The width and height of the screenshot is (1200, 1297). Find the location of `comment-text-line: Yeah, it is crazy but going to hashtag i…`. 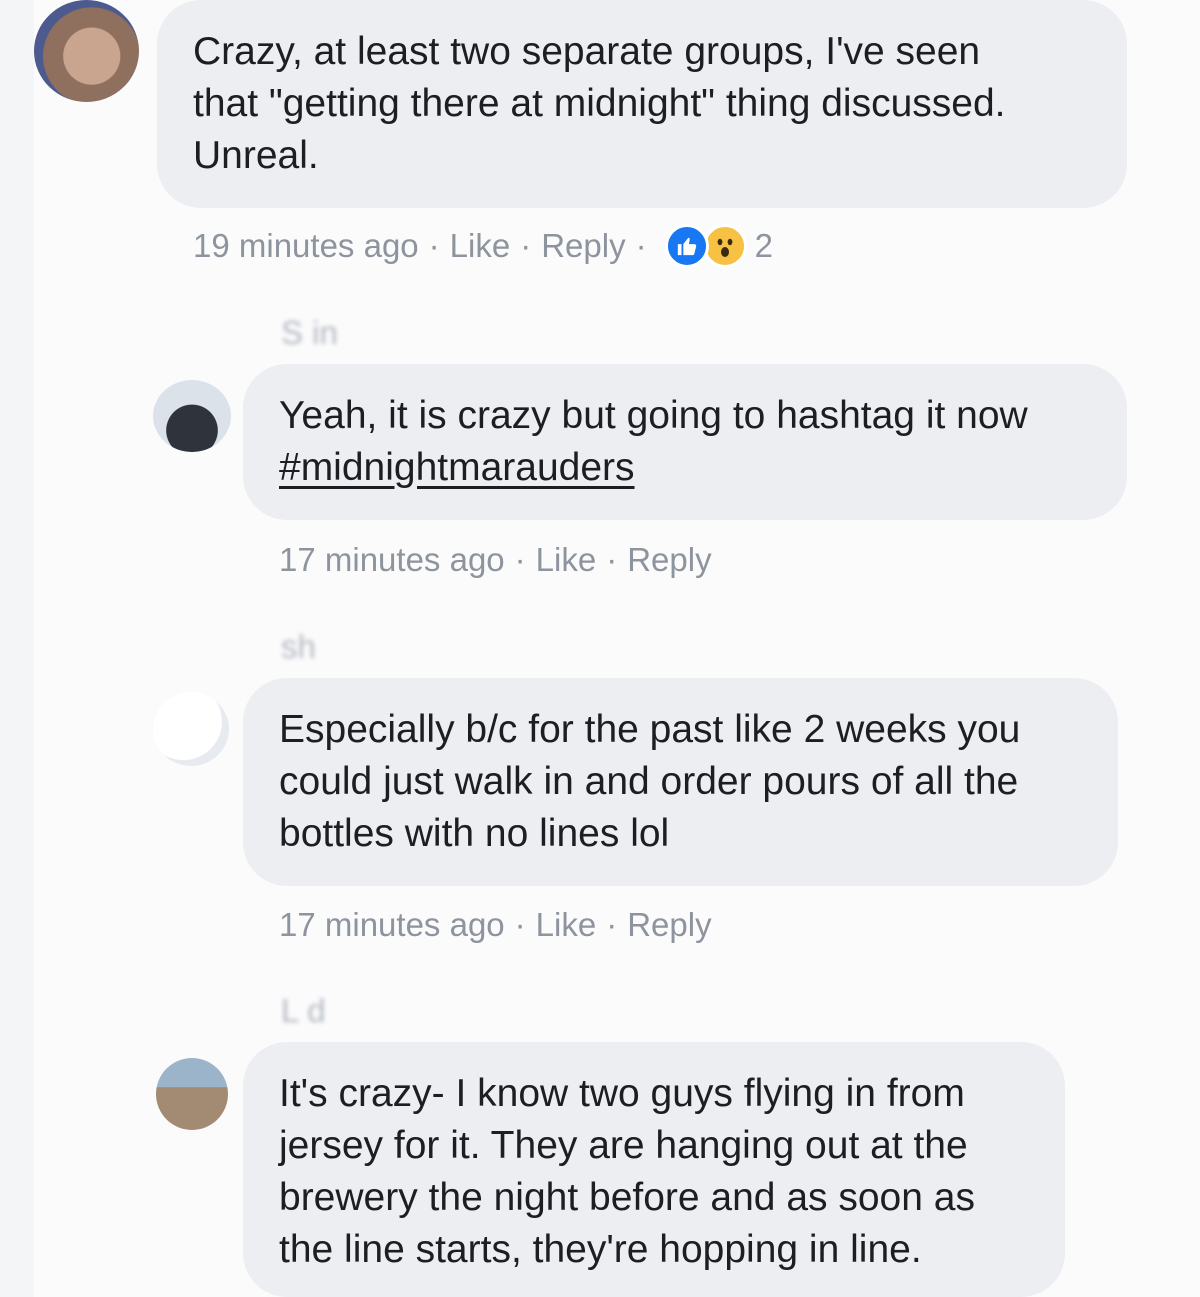

comment-text-line: Yeah, it is crazy but going to hashtag i… is located at coordinates (653, 415).